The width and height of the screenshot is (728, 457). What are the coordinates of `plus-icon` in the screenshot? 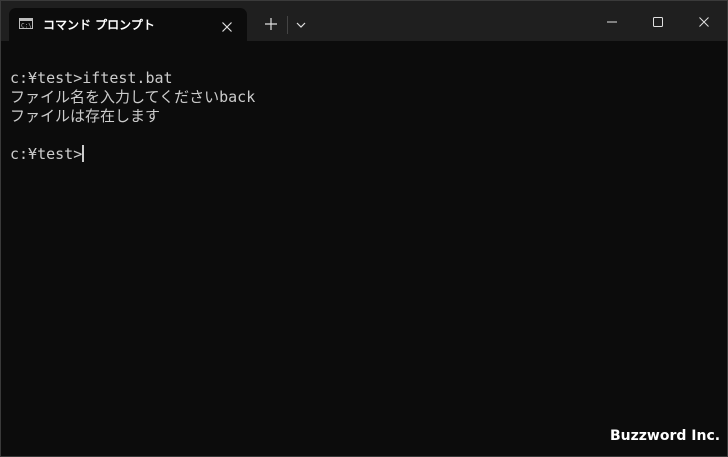 It's located at (271, 24).